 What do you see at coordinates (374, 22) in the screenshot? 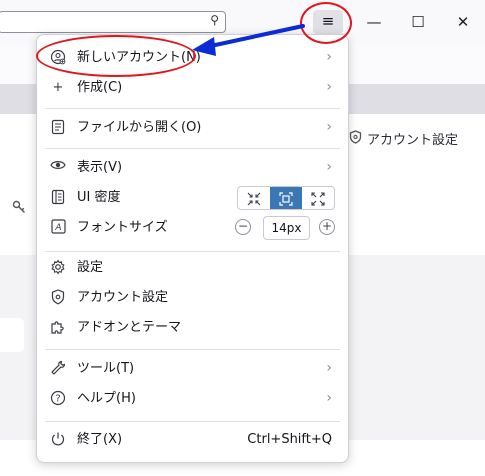
I see `minimize-button: —` at bounding box center [374, 22].